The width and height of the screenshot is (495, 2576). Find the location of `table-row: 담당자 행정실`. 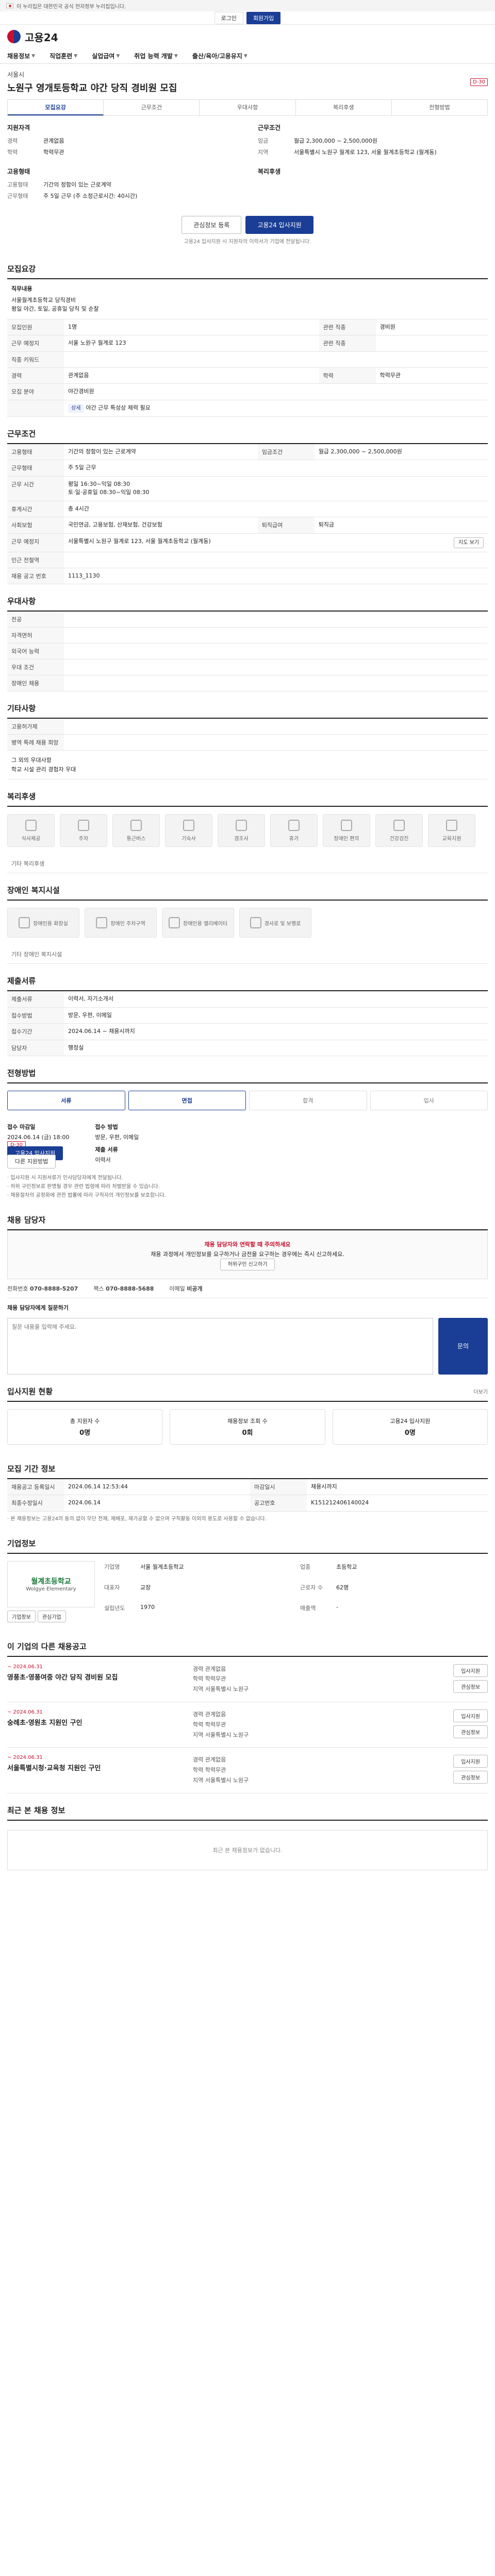

table-row: 담당자 행정실 is located at coordinates (247, 1048).